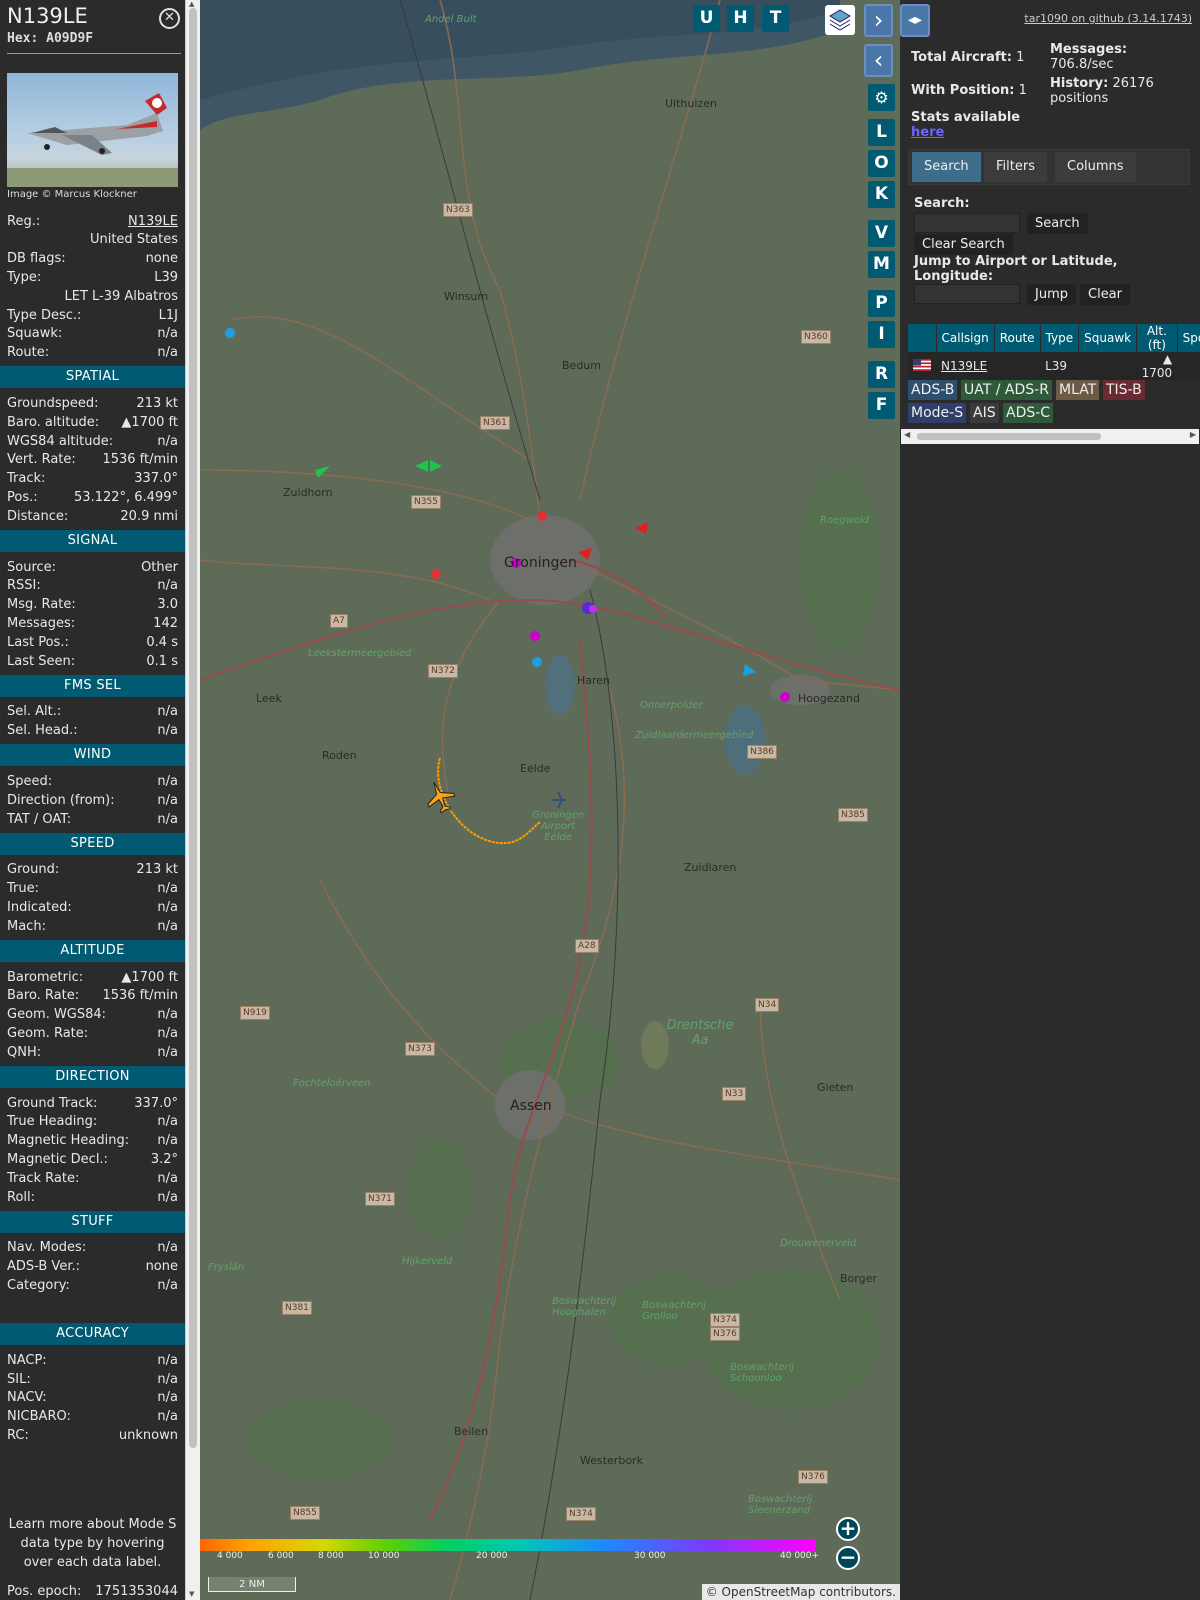 This screenshot has height=1600, width=1200. What do you see at coordinates (881, 194) in the screenshot?
I see `button-k: K` at bounding box center [881, 194].